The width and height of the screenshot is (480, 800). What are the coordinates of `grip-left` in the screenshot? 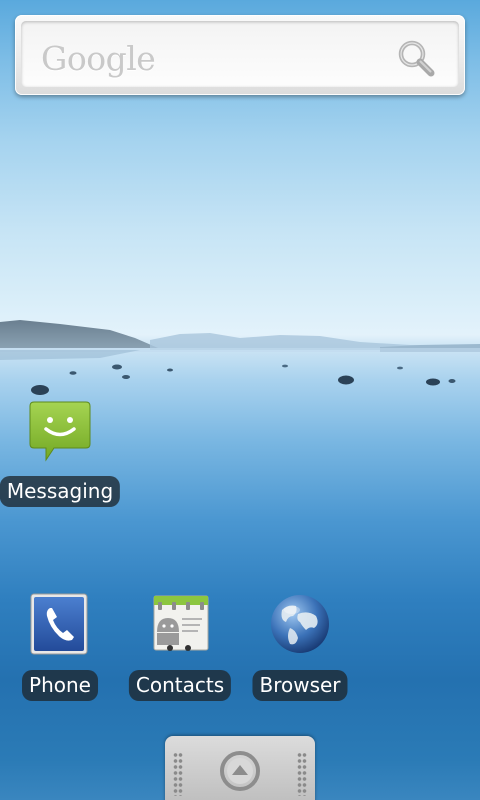 It's located at (178, 774).